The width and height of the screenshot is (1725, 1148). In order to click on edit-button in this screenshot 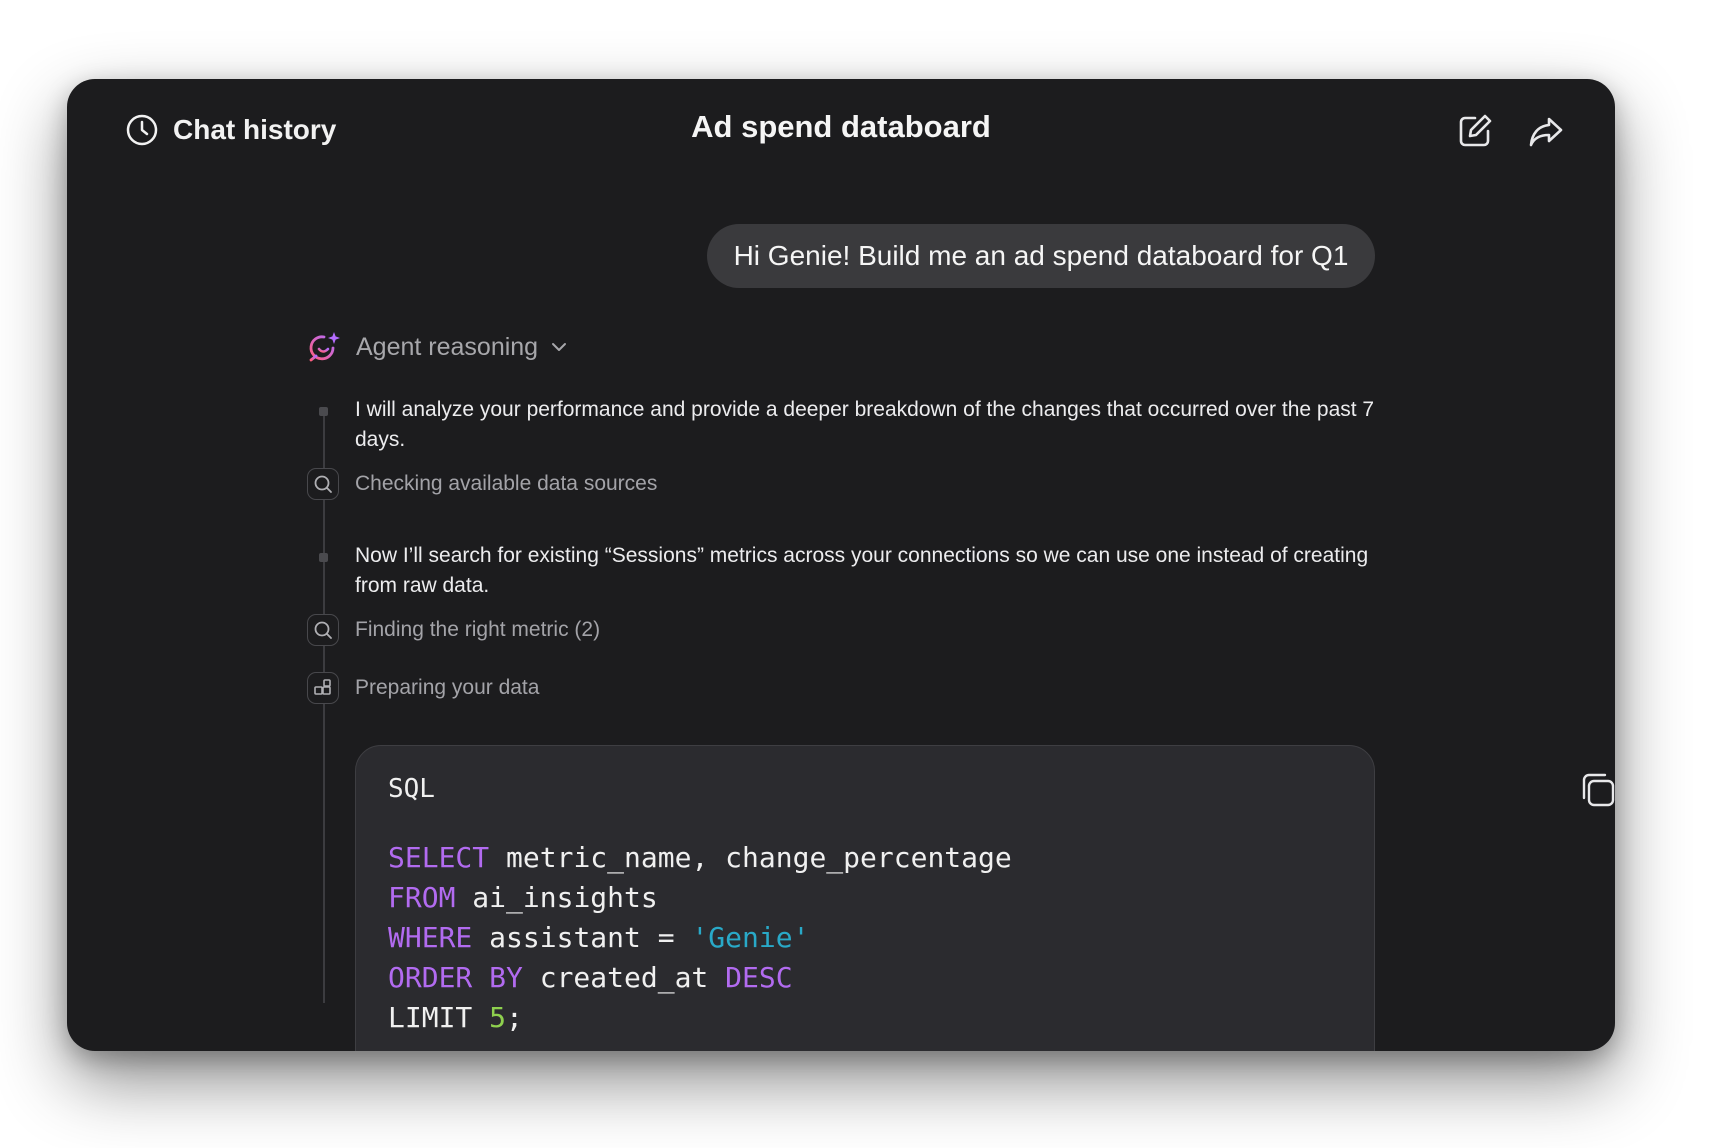, I will do `click(1475, 131)`.